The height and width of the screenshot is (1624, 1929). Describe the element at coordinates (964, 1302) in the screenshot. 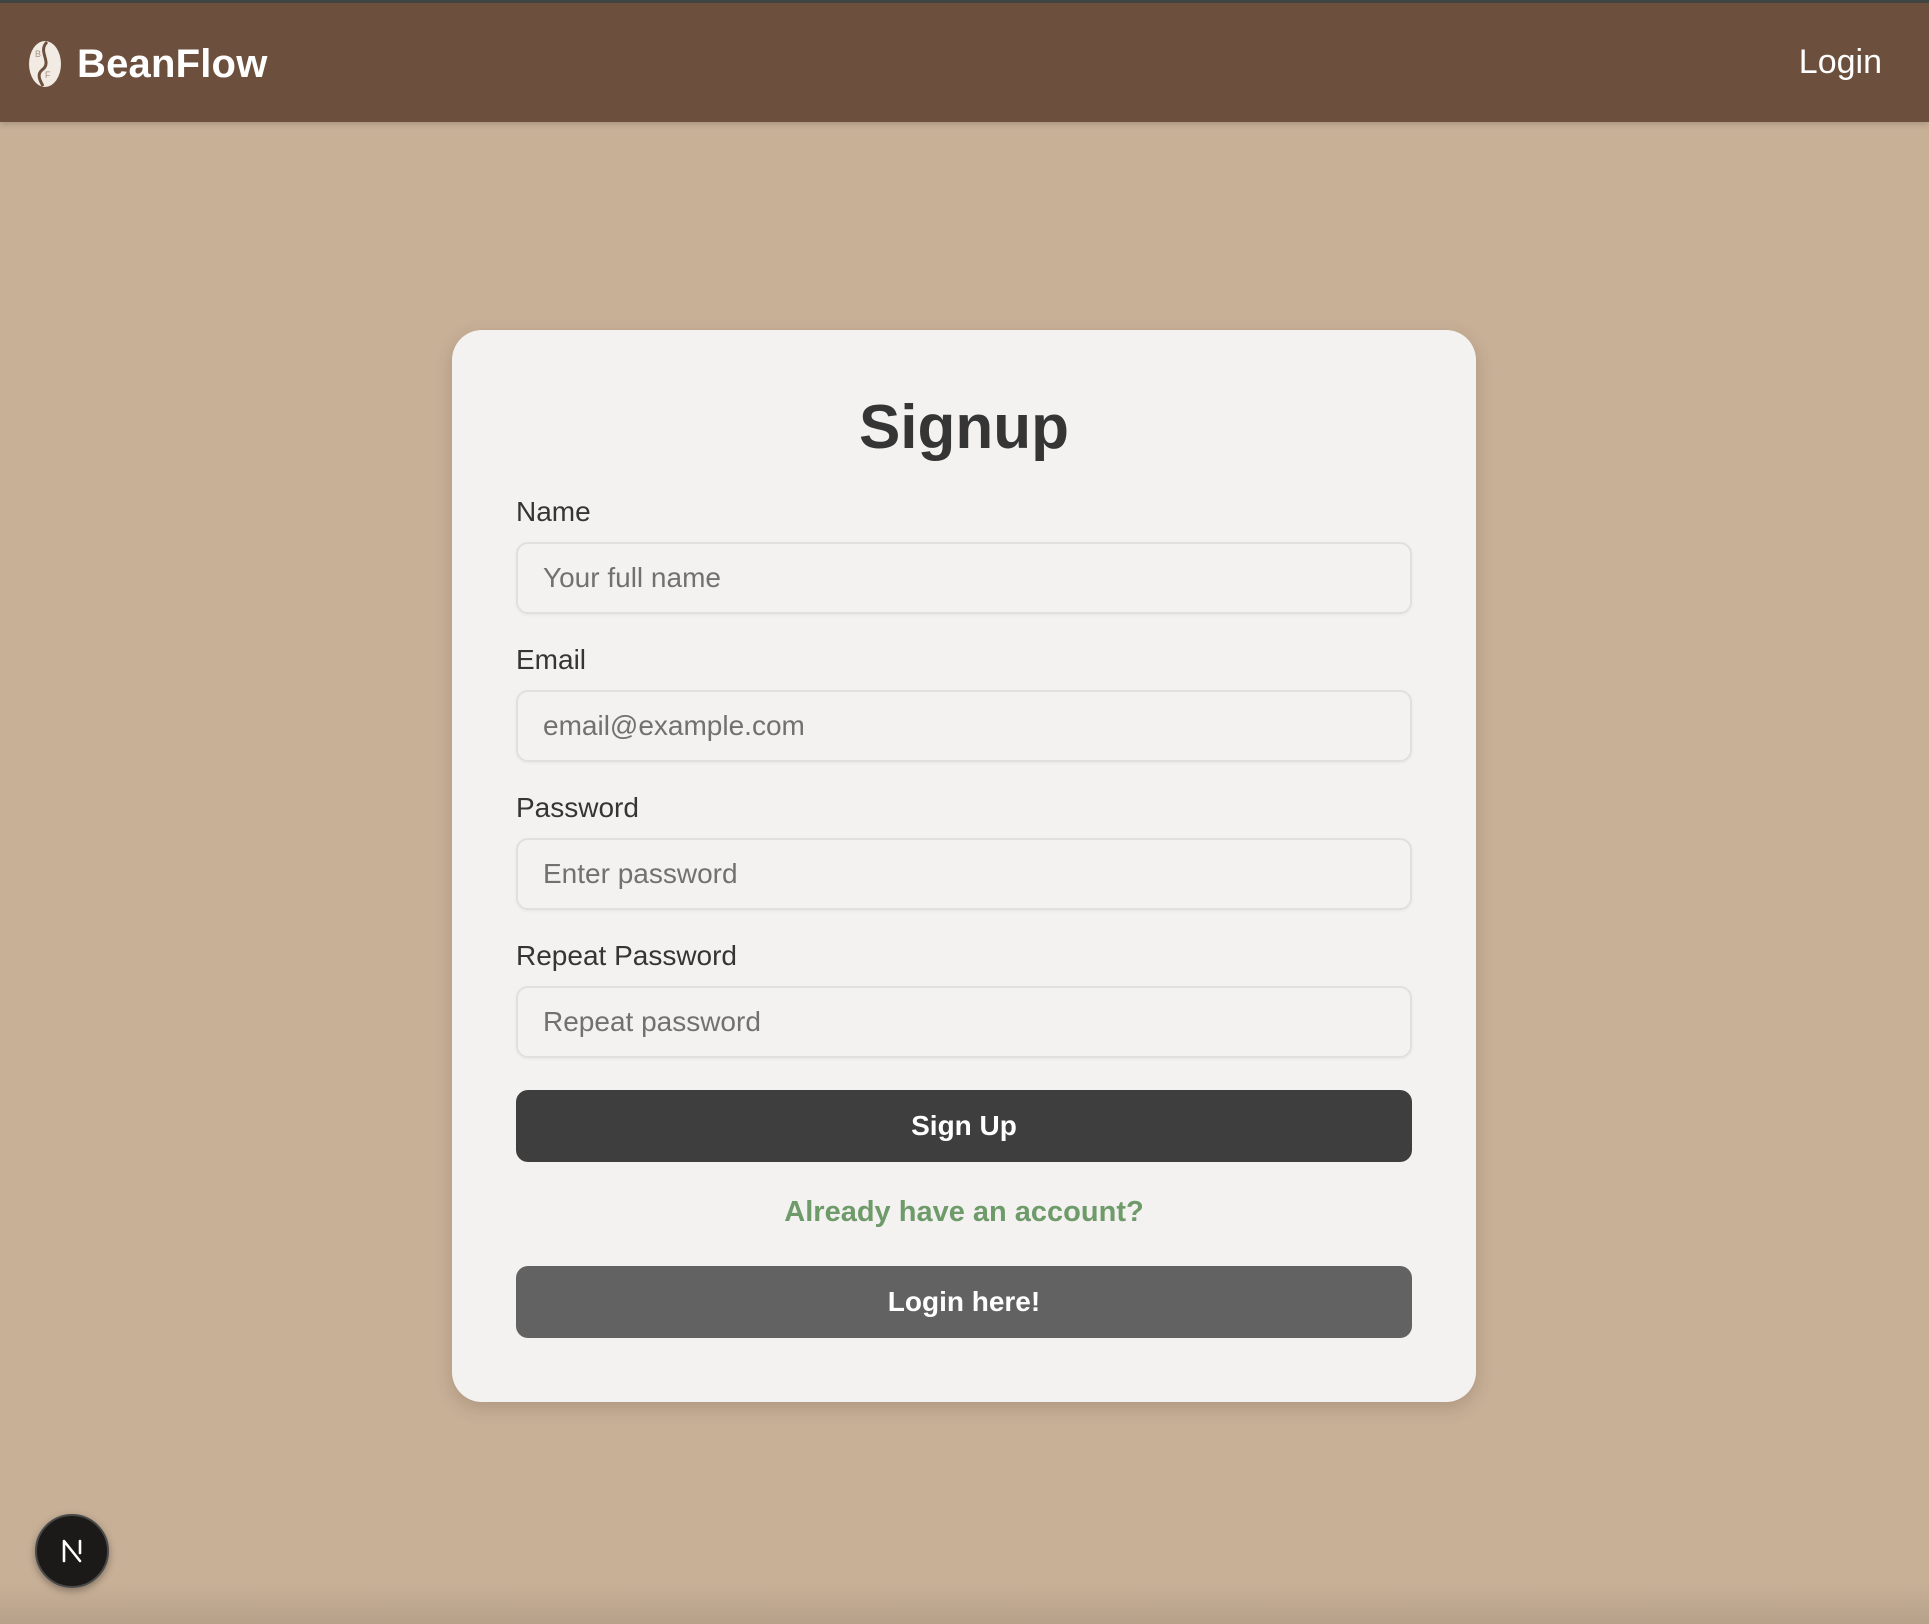

I see `login-here-button: Login here!` at that location.